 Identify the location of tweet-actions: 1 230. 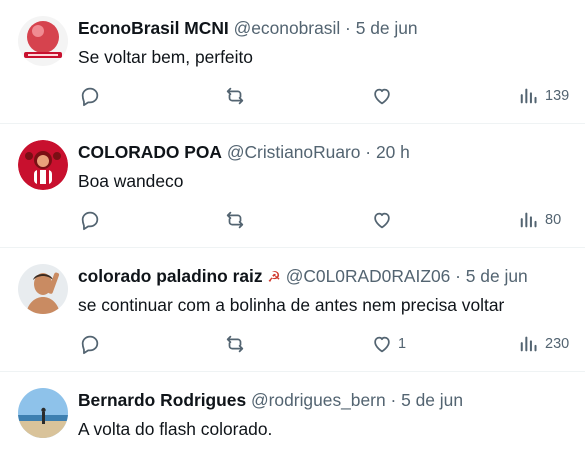
(292, 346).